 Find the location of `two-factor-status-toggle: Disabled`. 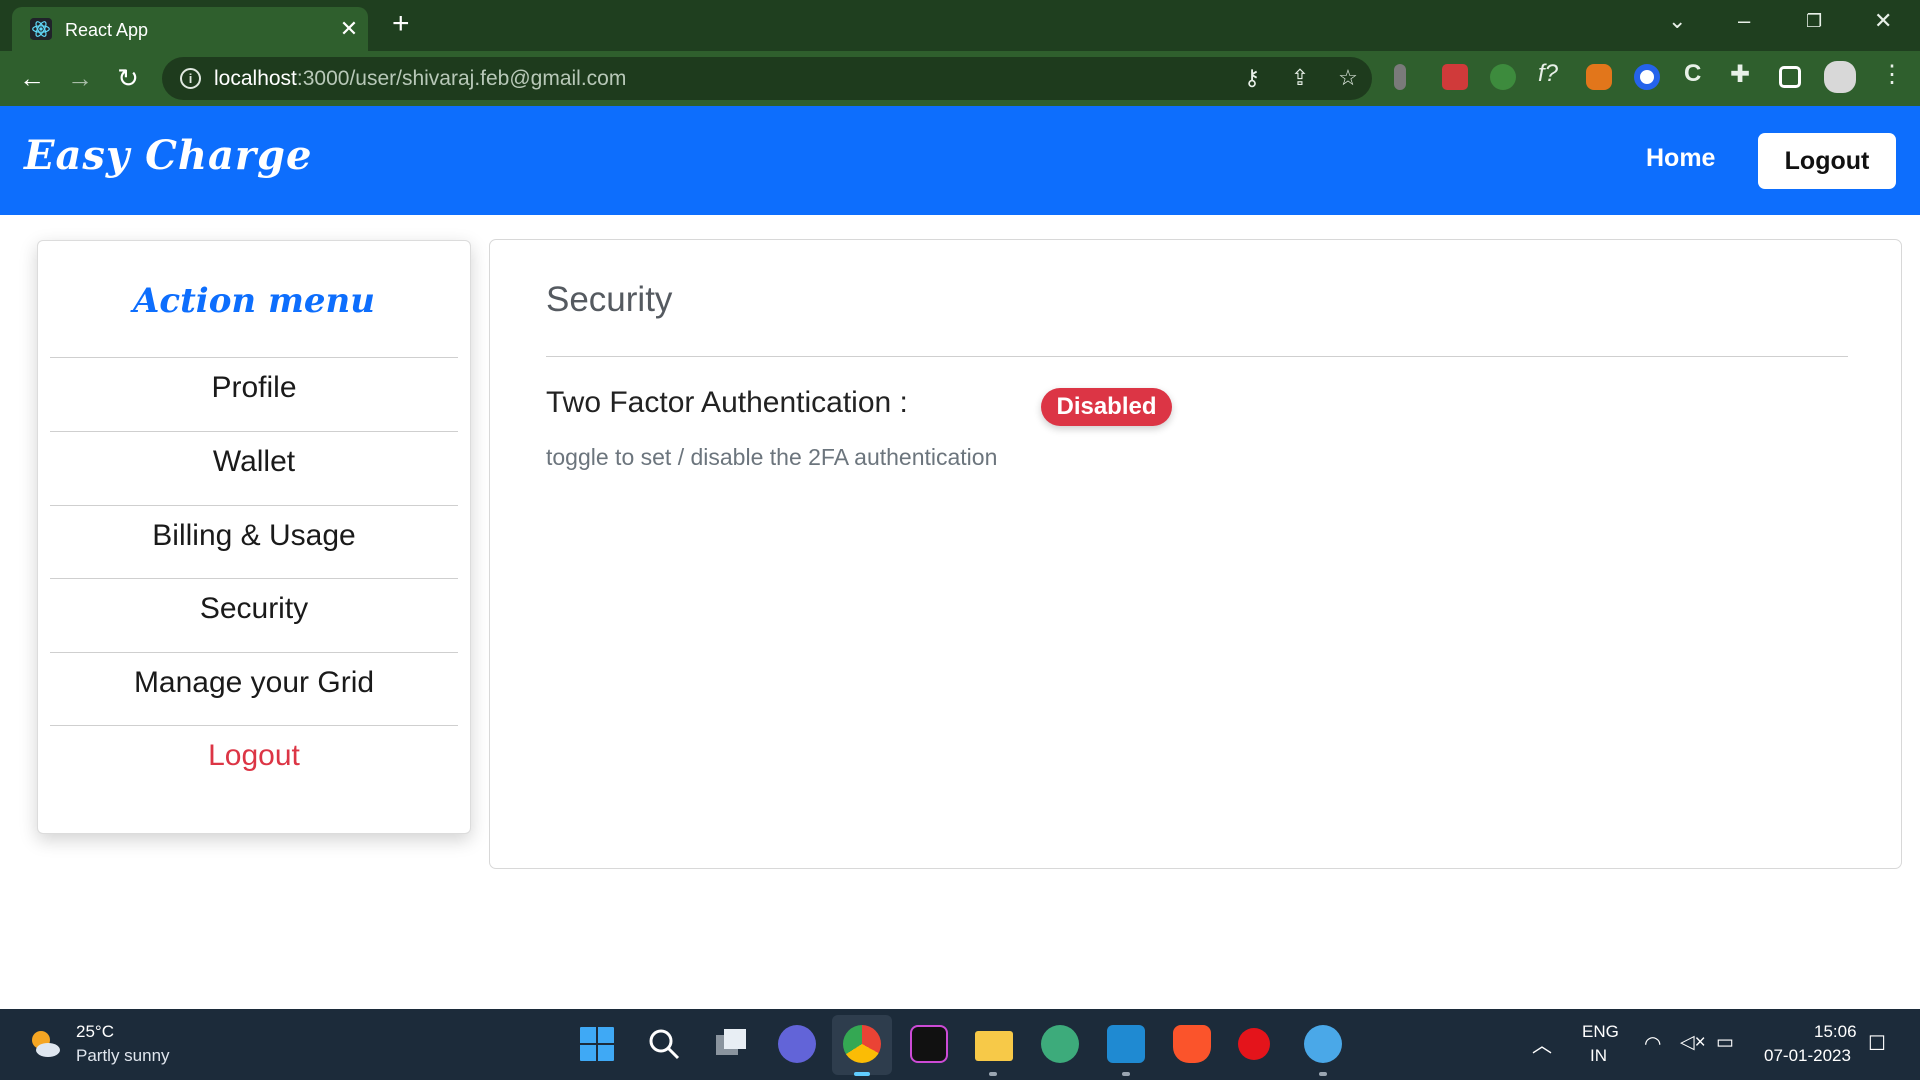

two-factor-status-toggle: Disabled is located at coordinates (1106, 407).